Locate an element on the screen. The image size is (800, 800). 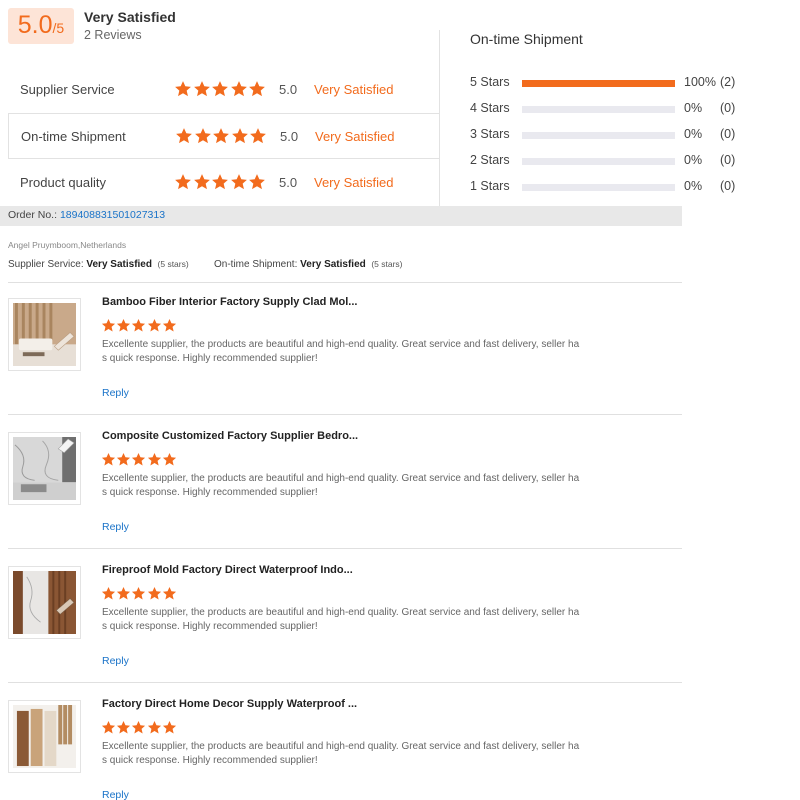
order-bar: Order No.: 189408831501027313 is located at coordinates (341, 216).